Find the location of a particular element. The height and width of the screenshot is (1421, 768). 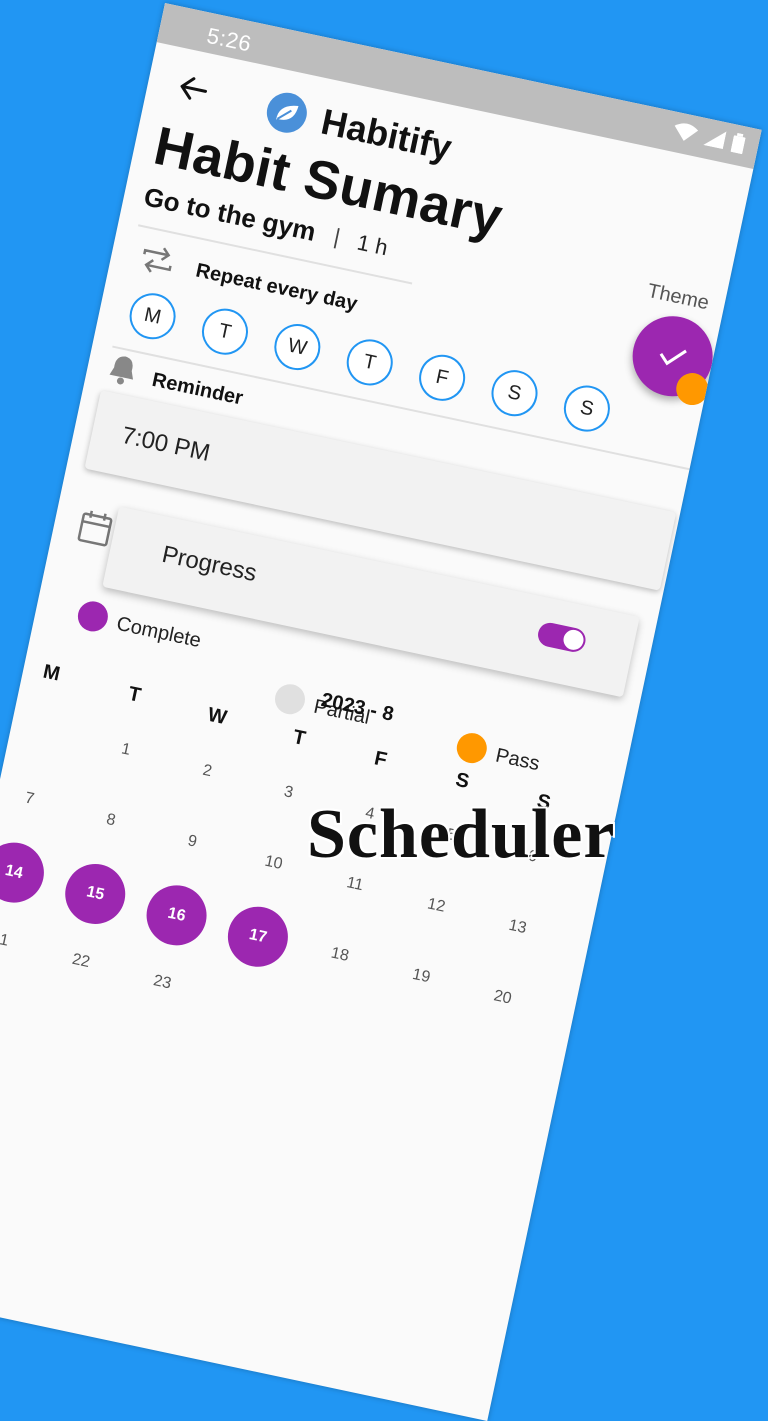

calendar-day: 23 is located at coordinates (162, 983).